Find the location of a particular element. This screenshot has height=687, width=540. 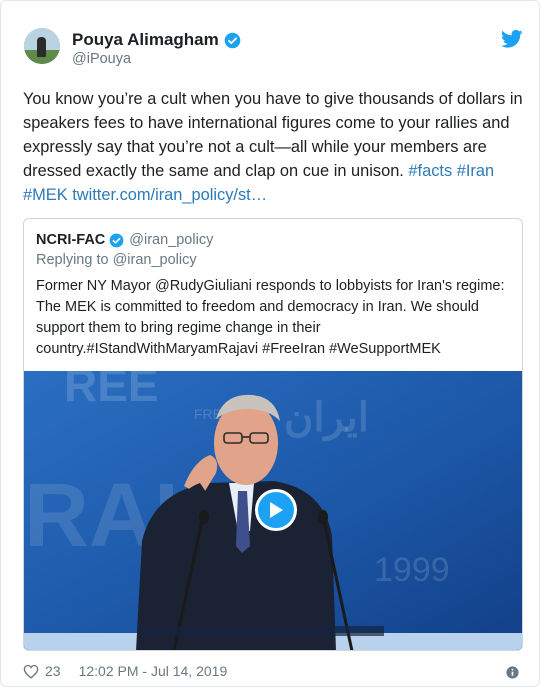

replying-to: Replying to @iran_policy is located at coordinates (116, 260).